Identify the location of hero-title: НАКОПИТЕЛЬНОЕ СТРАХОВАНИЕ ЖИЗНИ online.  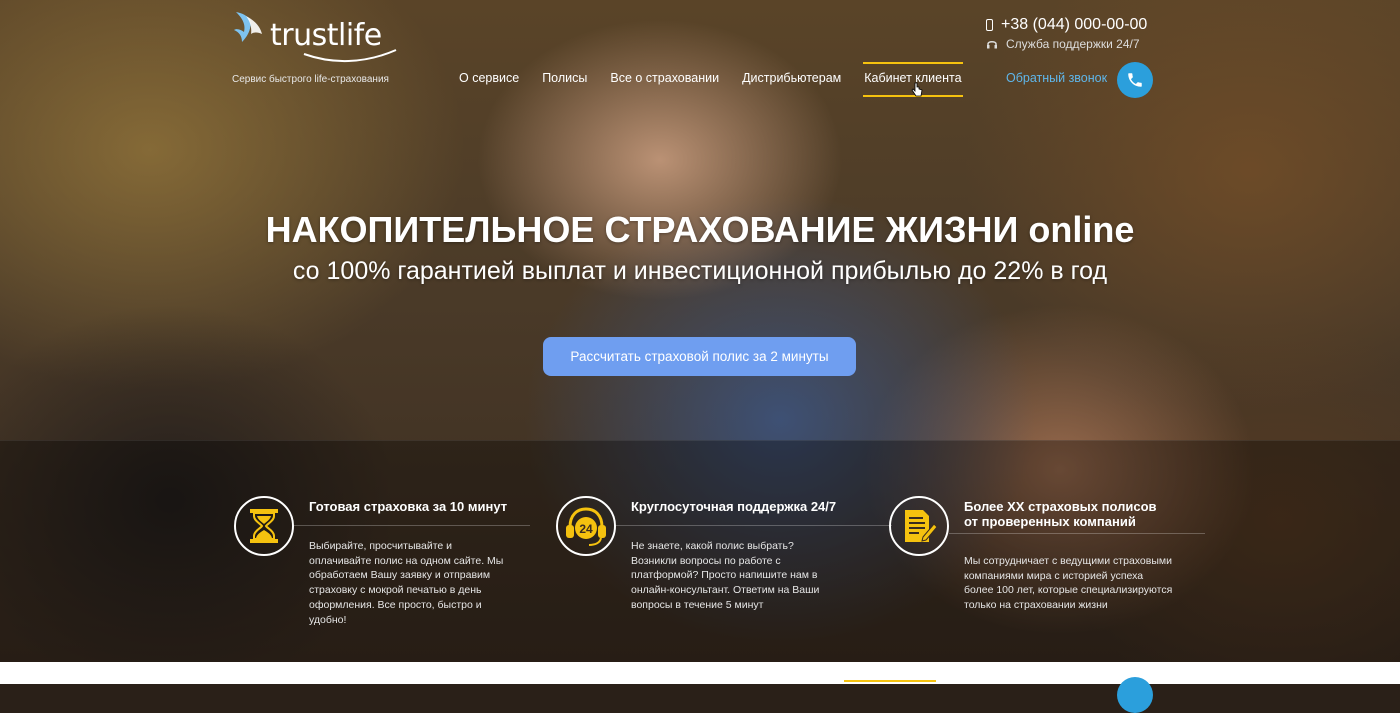
(700, 229).